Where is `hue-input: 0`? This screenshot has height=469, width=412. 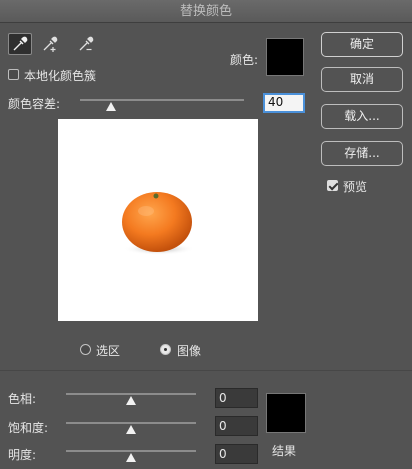 hue-input: 0 is located at coordinates (236, 398).